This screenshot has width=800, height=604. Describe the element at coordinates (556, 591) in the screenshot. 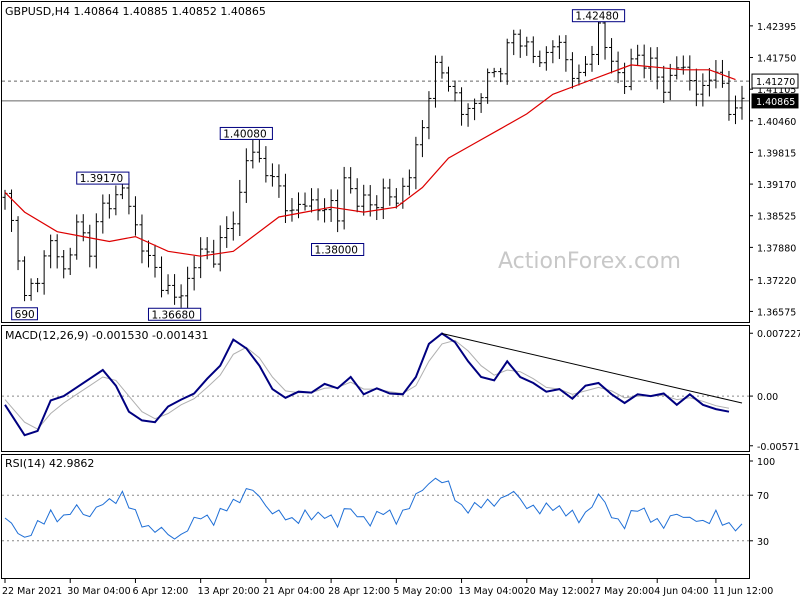

I see `x-tick-label: 20 May 12:00` at that location.